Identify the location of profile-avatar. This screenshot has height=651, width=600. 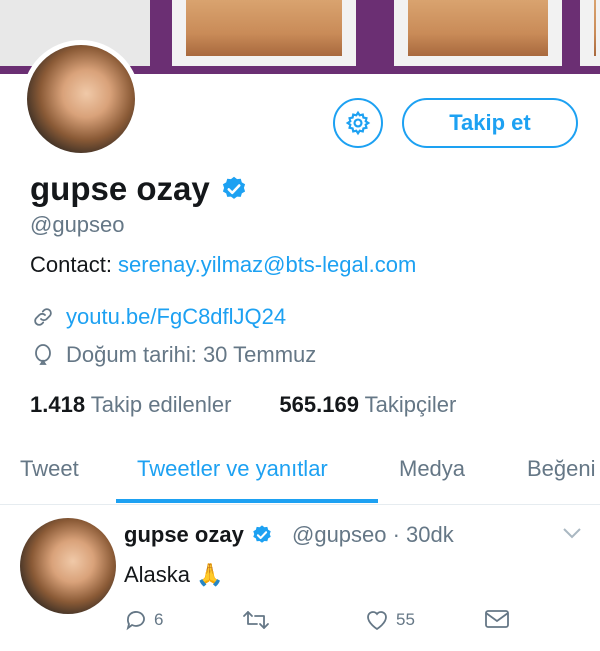
(81, 99).